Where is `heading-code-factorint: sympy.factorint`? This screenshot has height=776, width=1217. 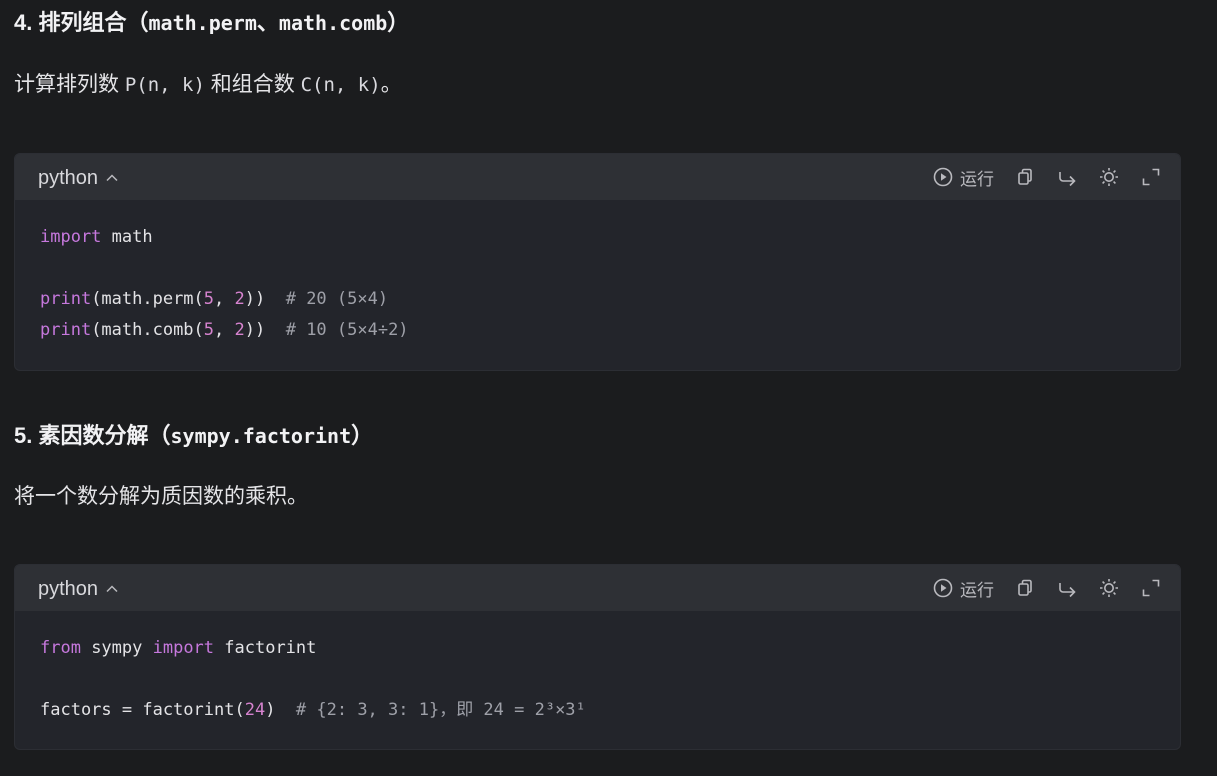 heading-code-factorint: sympy.factorint is located at coordinates (261, 436).